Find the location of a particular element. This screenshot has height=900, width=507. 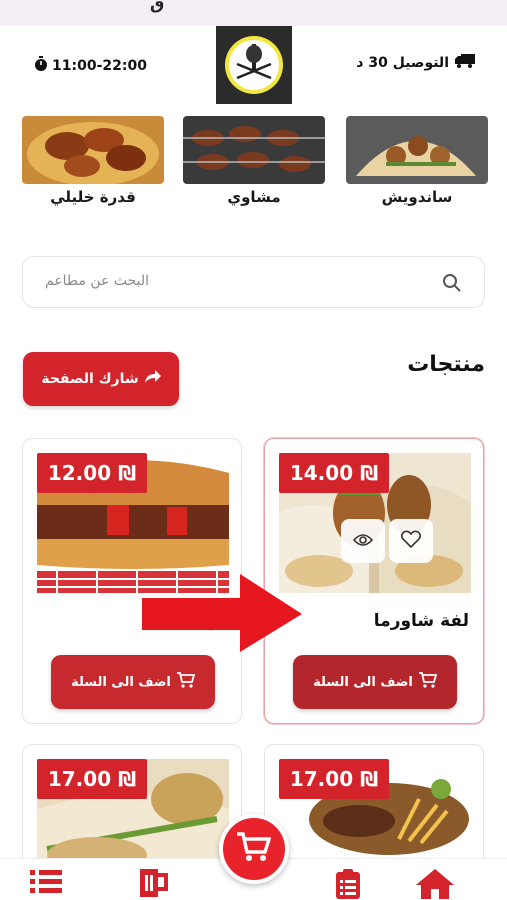

status-strip: ق is located at coordinates (253, 13).